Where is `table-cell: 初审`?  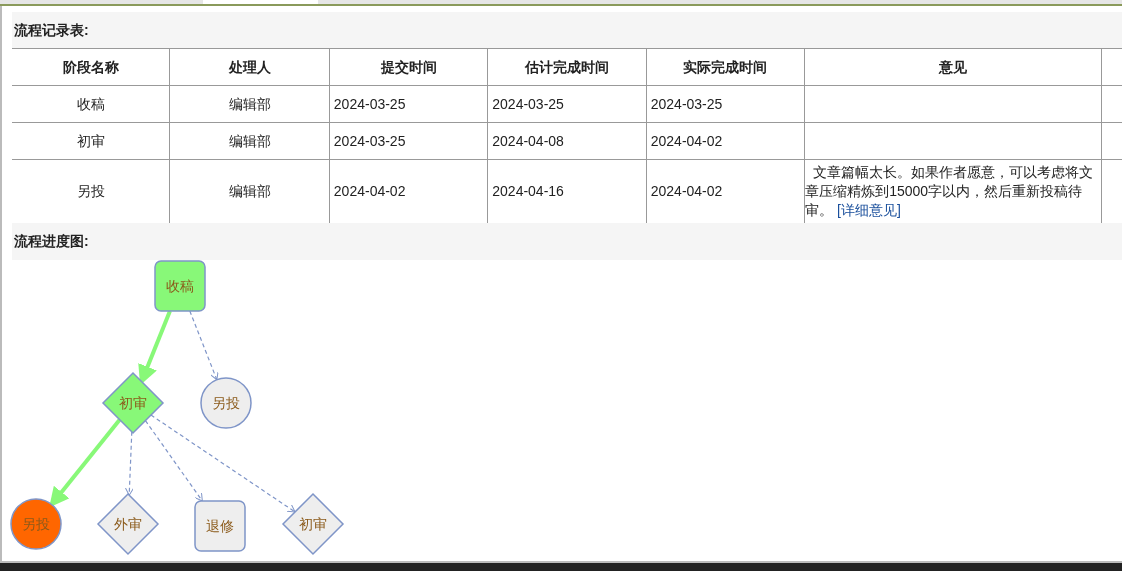 table-cell: 初审 is located at coordinates (91, 141).